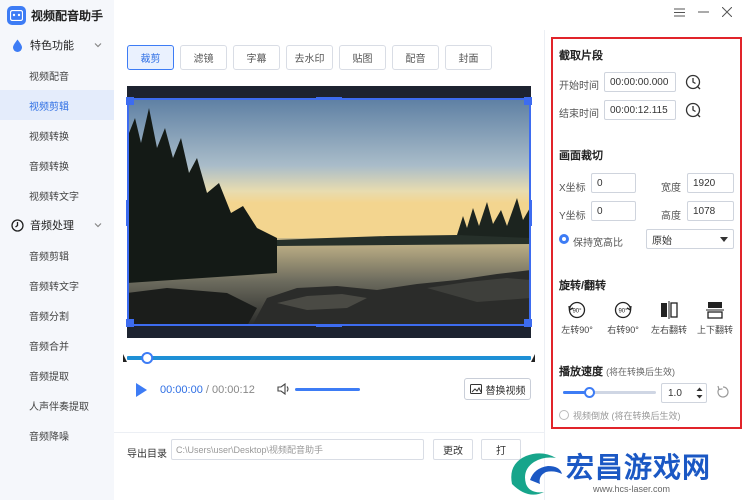  What do you see at coordinates (583, 286) in the screenshot?
I see `rotate-section-title: 旋转/翻转` at bounding box center [583, 286].